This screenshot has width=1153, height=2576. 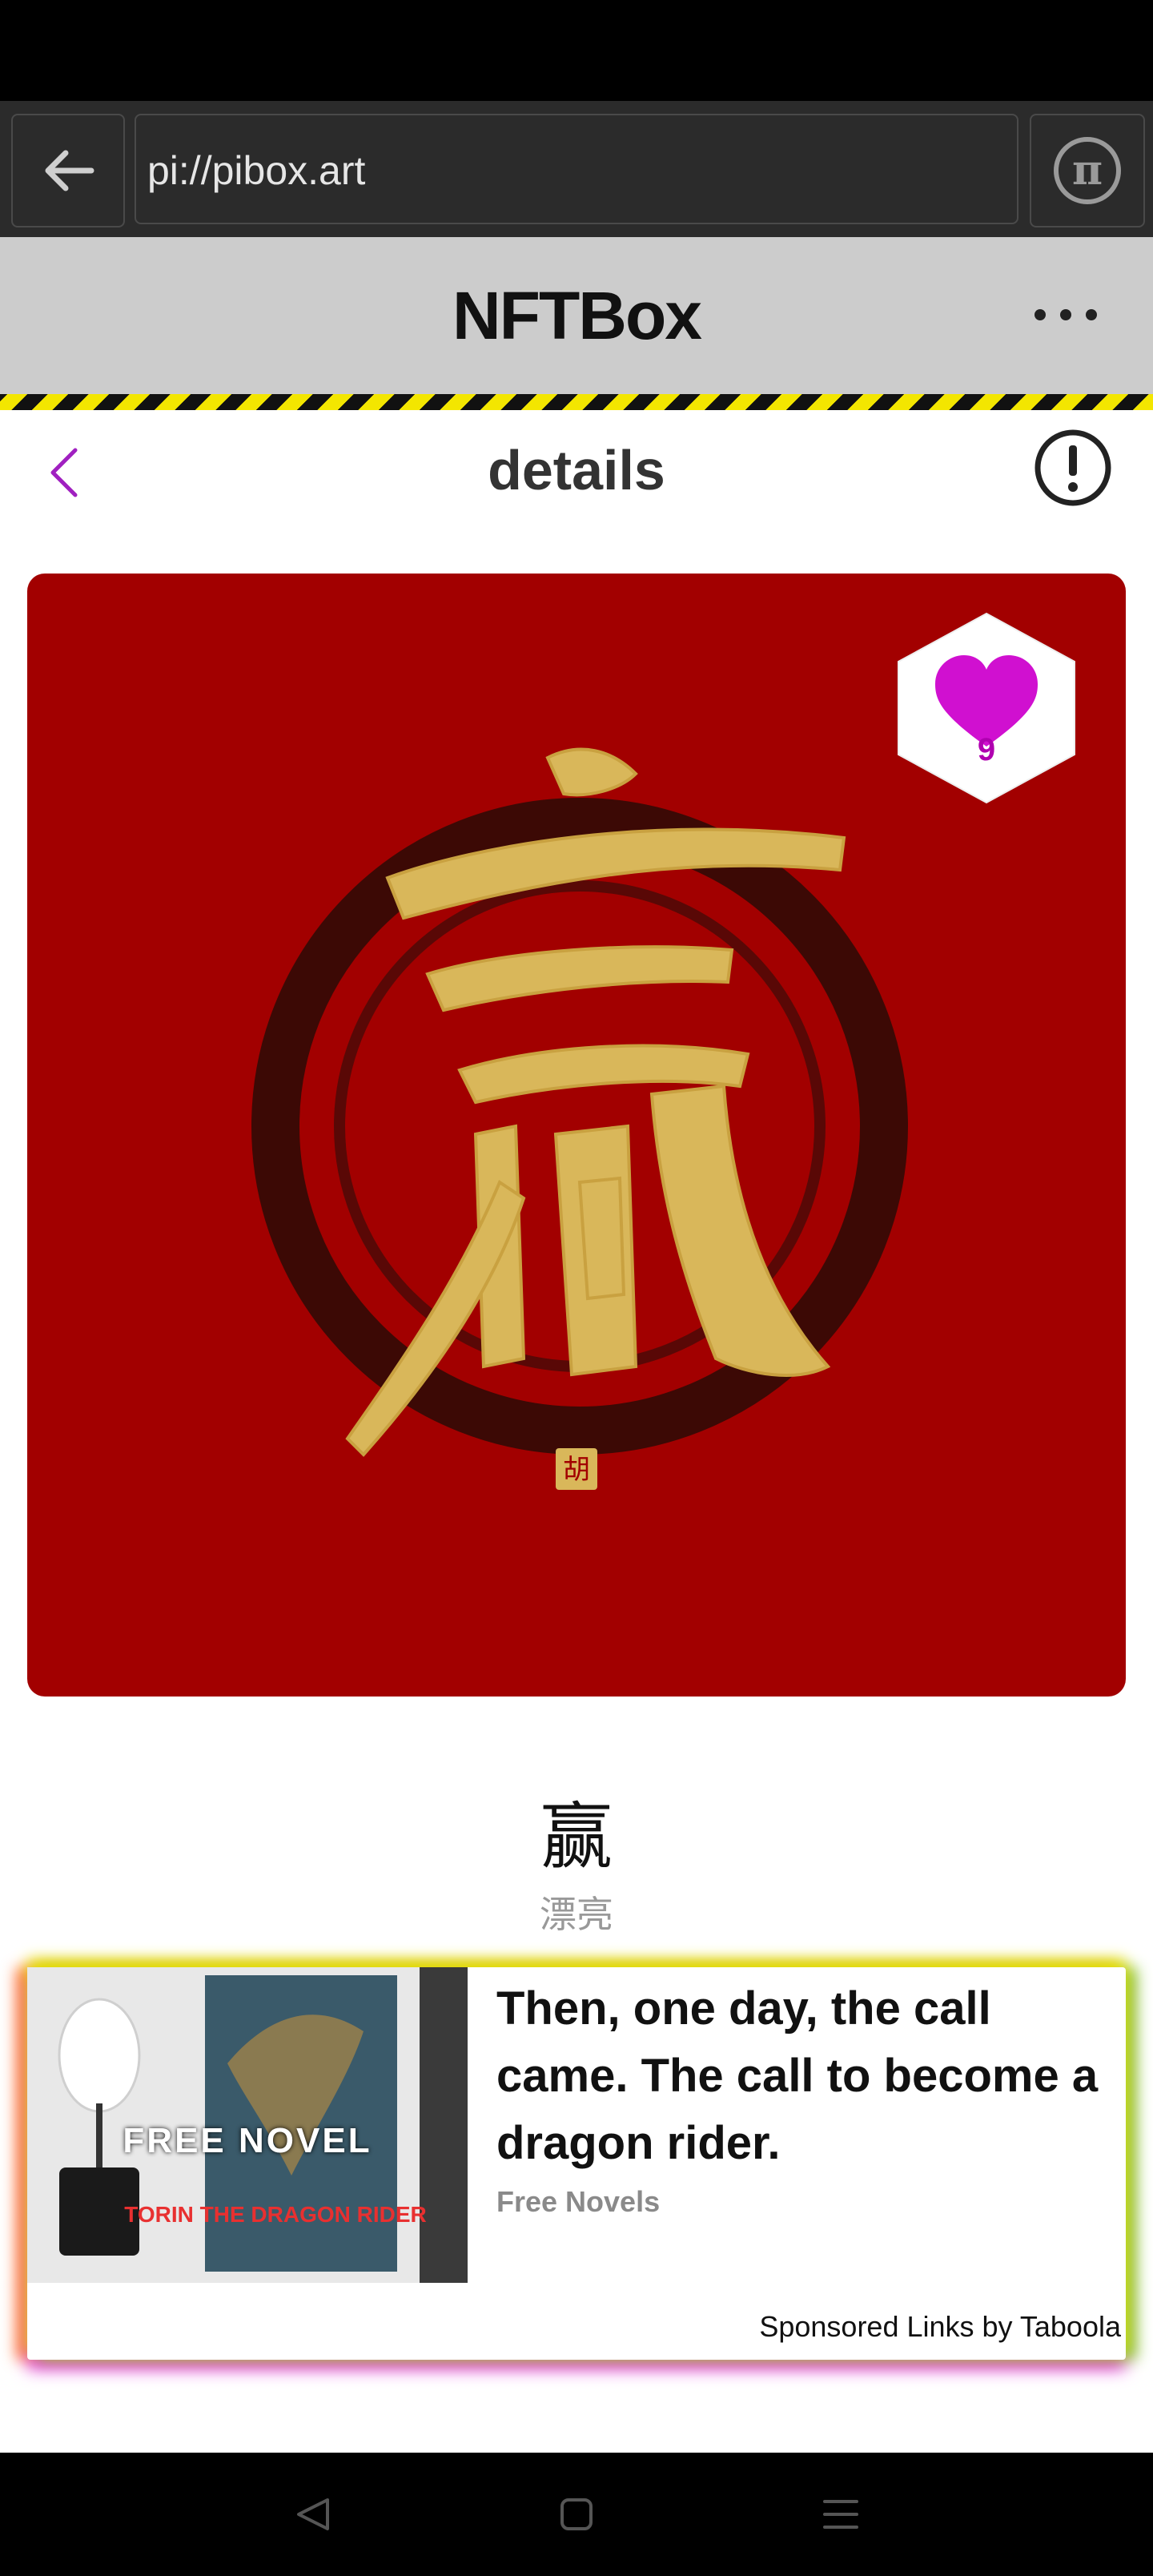 I want to click on like-count: 9, so click(x=987, y=749).